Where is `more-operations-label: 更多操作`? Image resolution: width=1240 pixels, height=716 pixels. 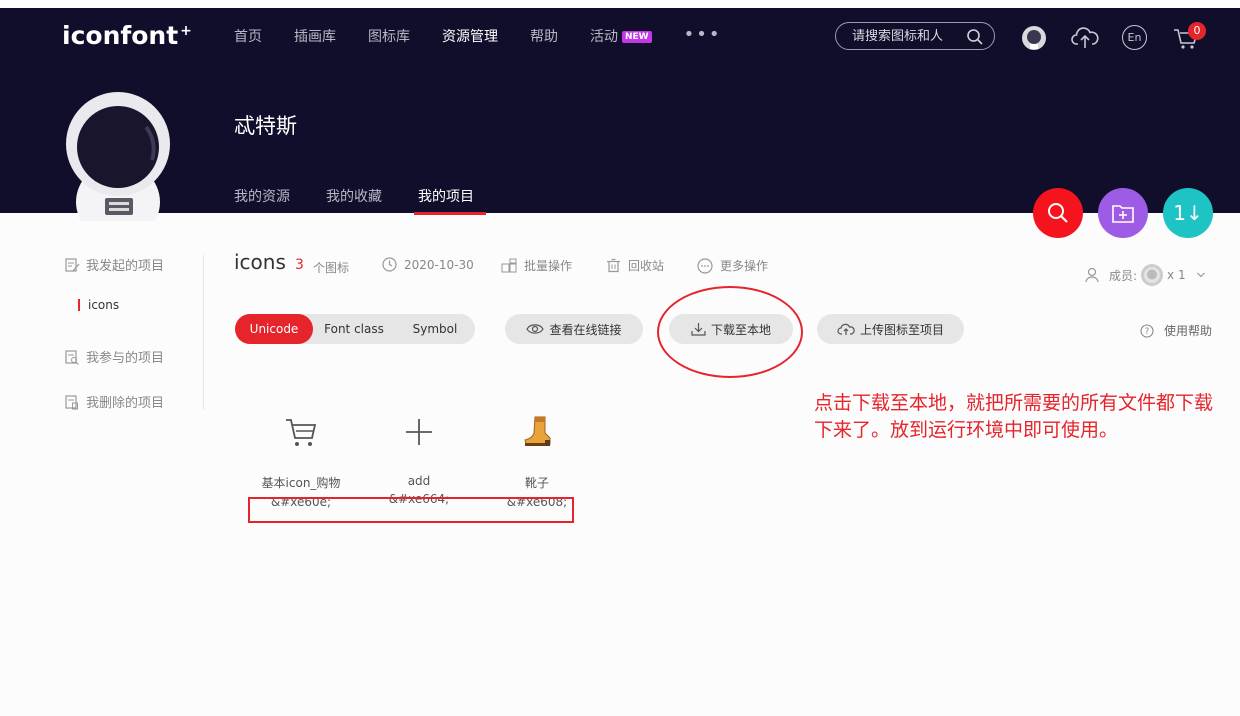
more-operations-label: 更多操作 is located at coordinates (744, 266).